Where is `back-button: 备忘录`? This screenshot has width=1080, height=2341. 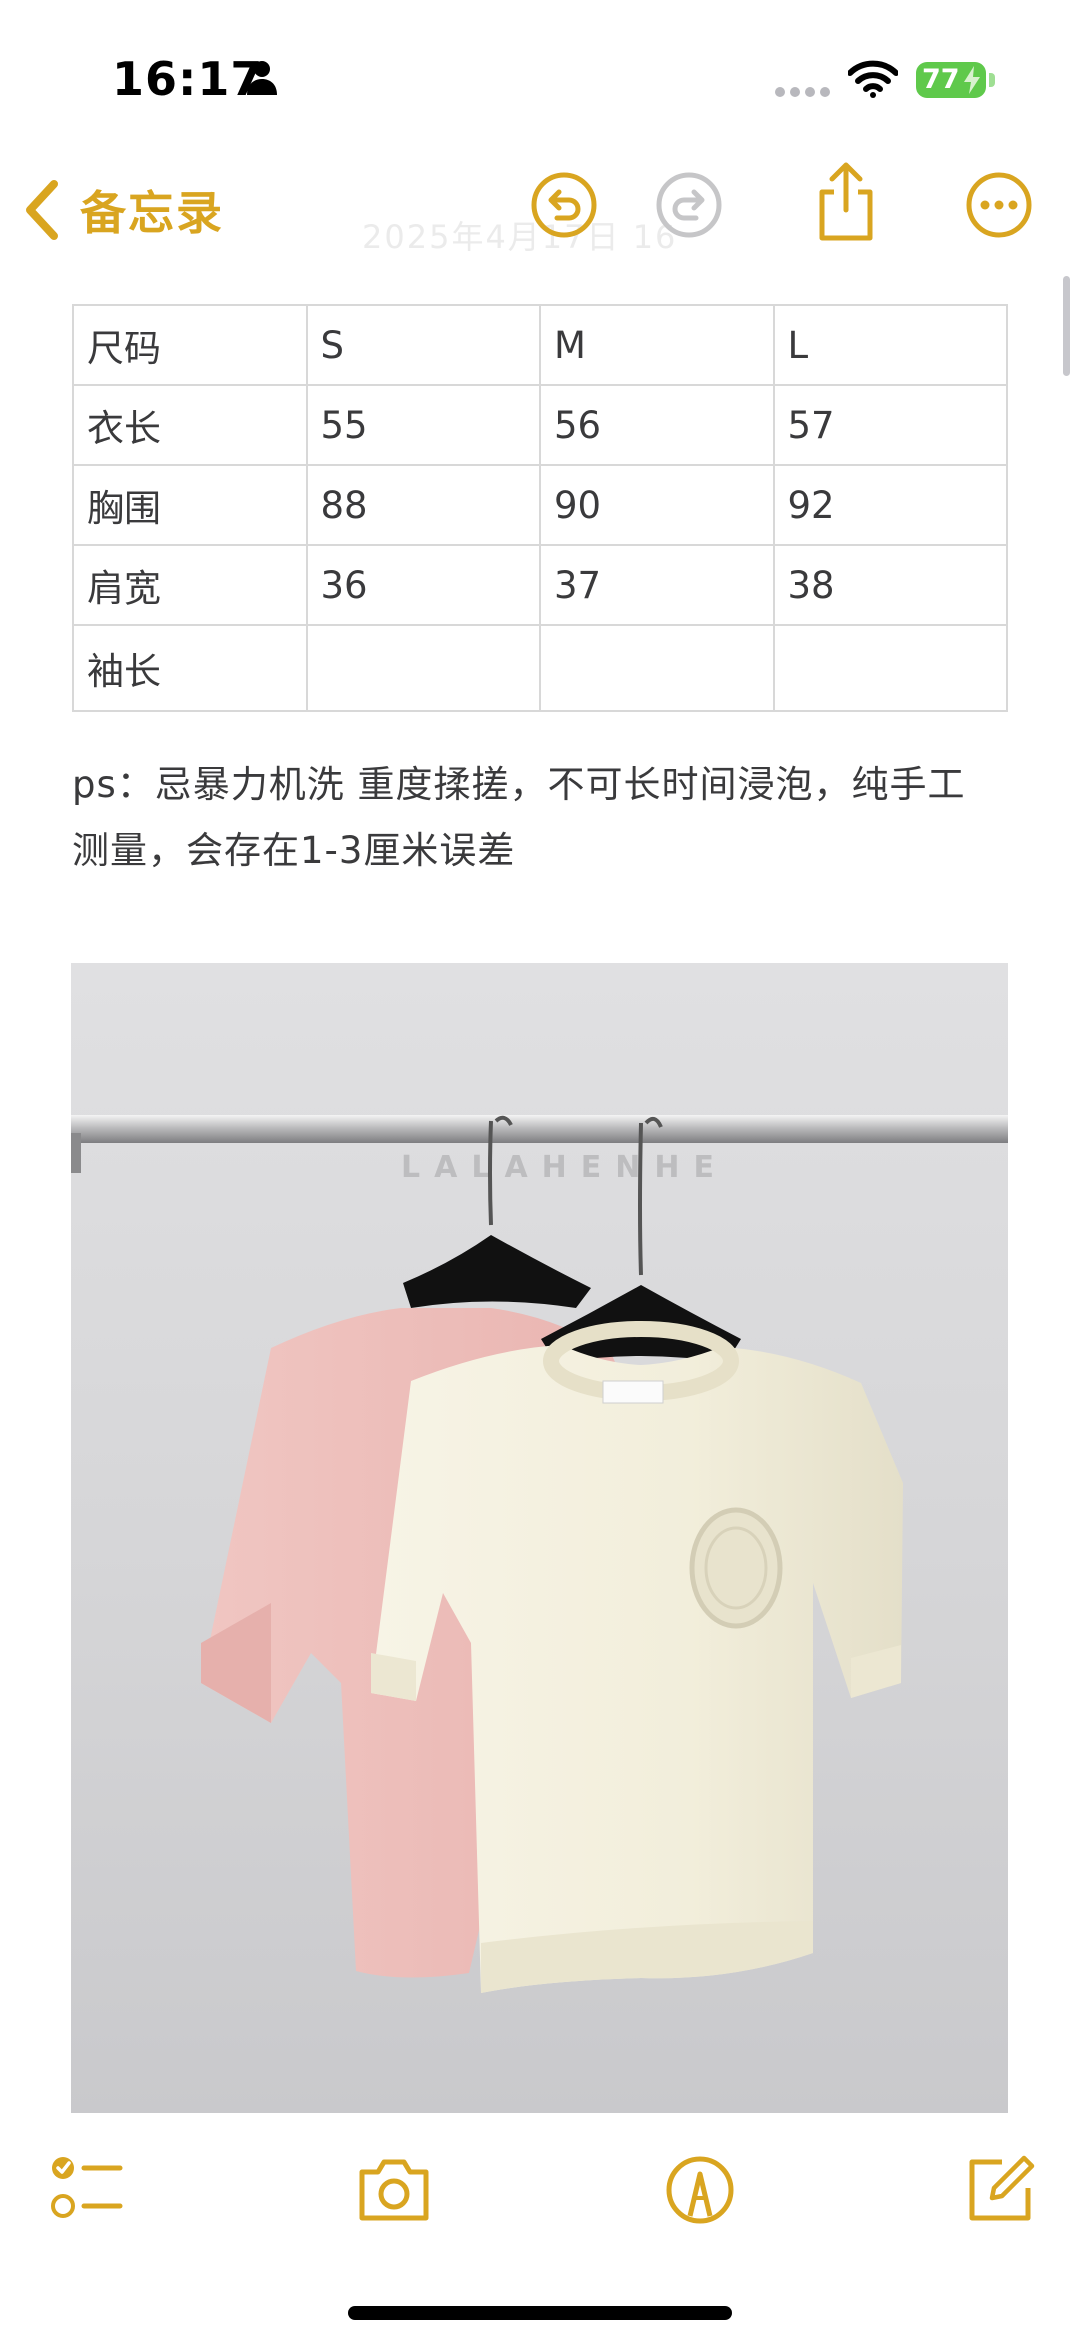
back-button: 备忘录 is located at coordinates (123, 210).